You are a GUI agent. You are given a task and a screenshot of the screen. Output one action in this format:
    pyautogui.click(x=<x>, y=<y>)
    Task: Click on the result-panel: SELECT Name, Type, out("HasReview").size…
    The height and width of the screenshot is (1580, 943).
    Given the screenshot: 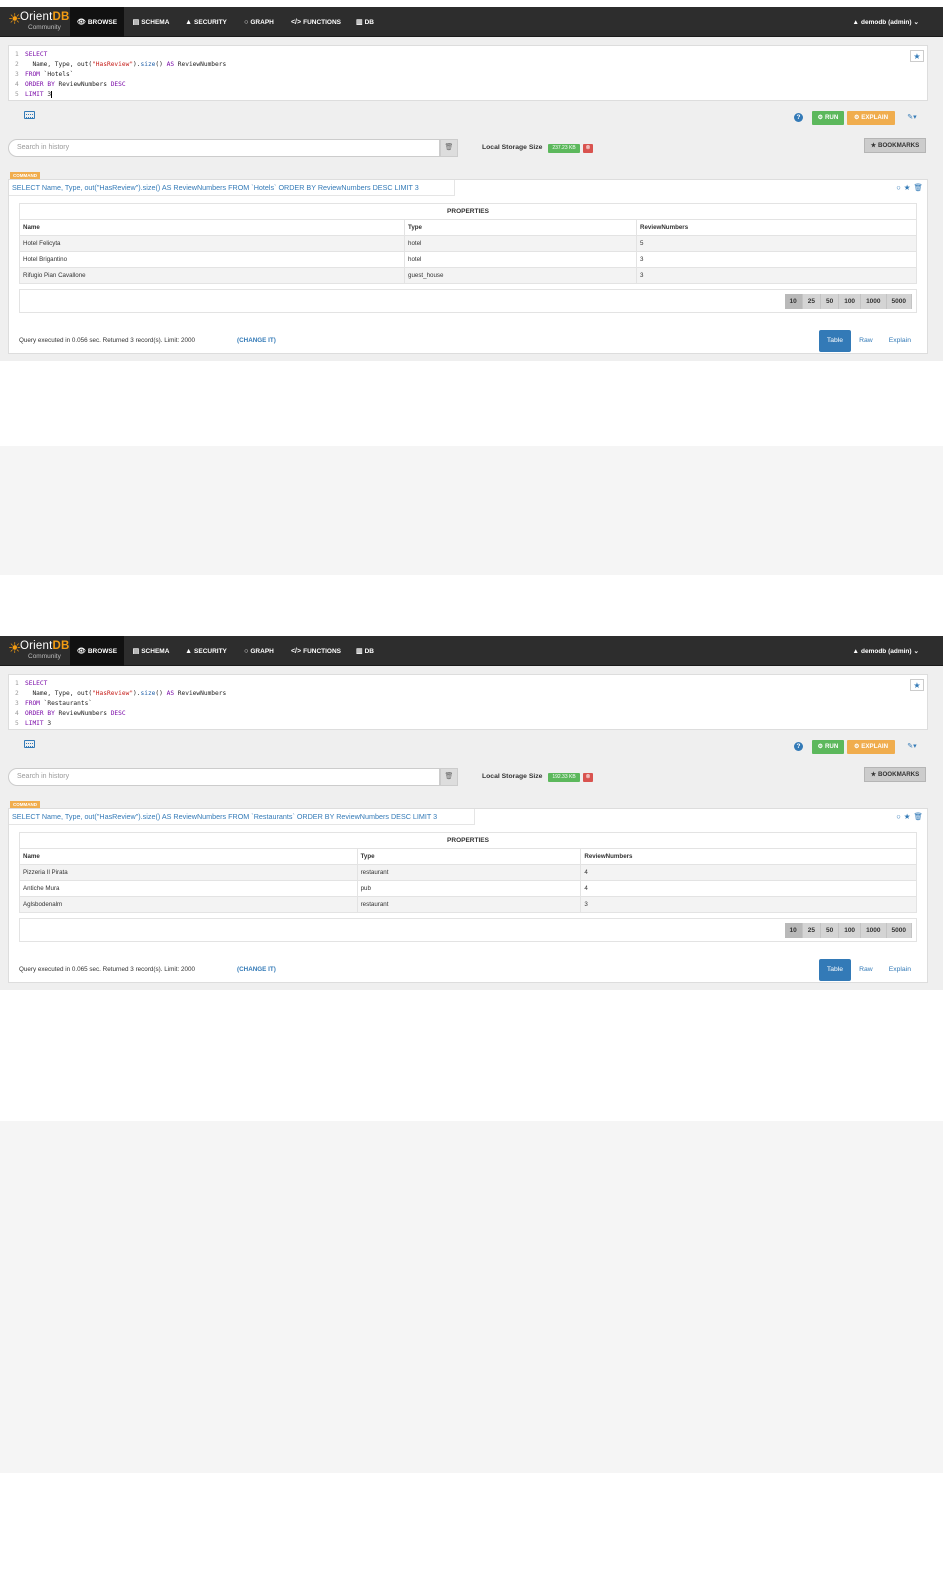 What is the action you would take?
    pyautogui.click(x=468, y=895)
    